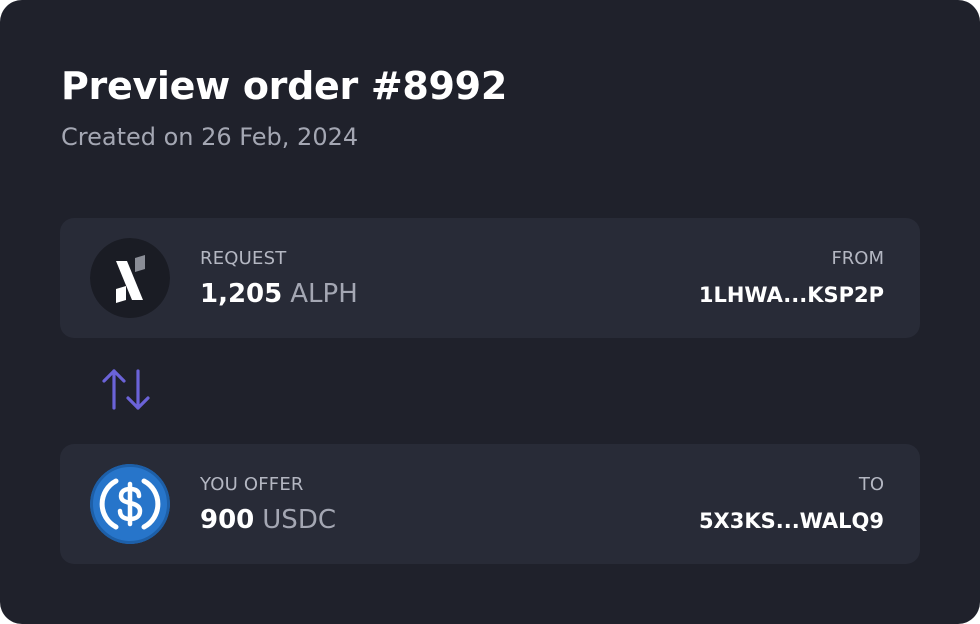 This screenshot has width=980, height=624. Describe the element at coordinates (791, 521) in the screenshot. I see `to-address: 5X3KS...WALQ9` at that location.